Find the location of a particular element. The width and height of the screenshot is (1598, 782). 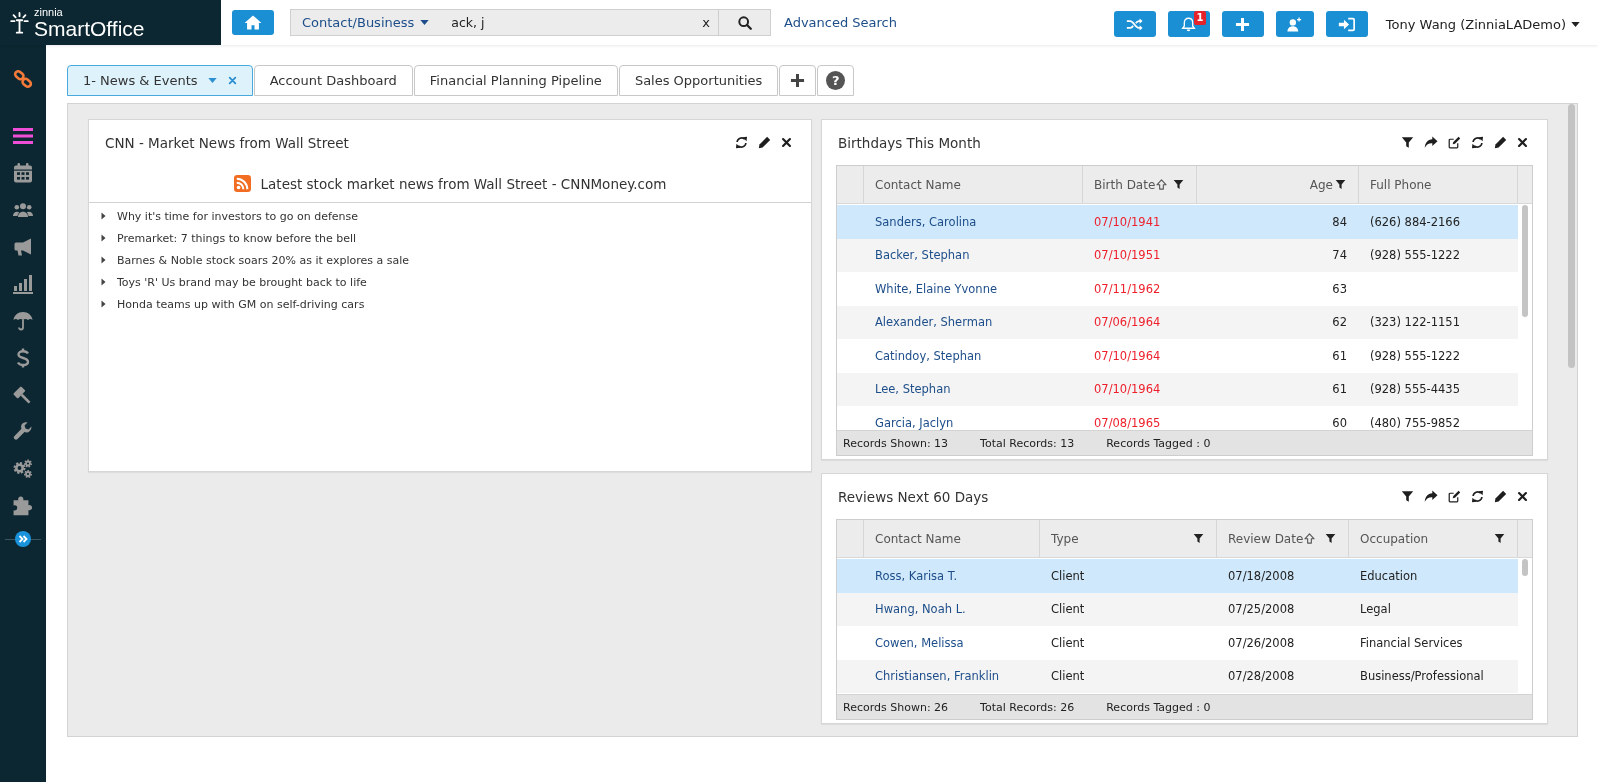

table-row: Backer, Stephan 07/10/1951 74 (928) 555-1222 is located at coordinates (1177, 255).